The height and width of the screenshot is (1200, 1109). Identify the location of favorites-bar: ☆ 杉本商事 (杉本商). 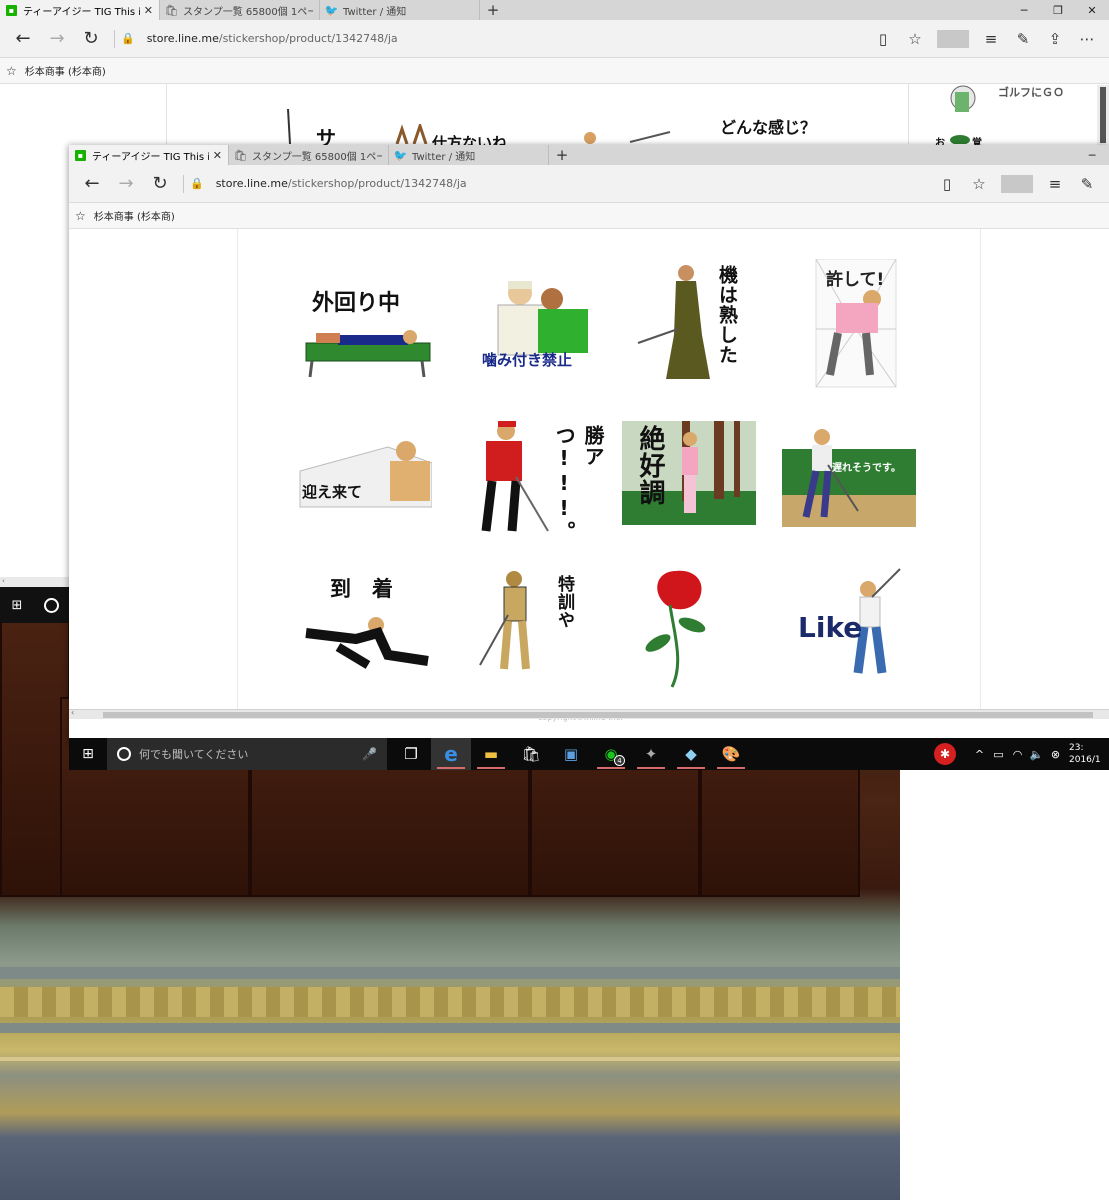
(554, 71).